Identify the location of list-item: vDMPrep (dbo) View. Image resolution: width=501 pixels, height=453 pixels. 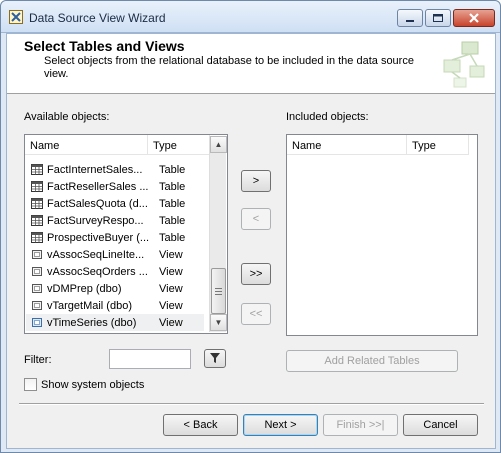
(115, 288).